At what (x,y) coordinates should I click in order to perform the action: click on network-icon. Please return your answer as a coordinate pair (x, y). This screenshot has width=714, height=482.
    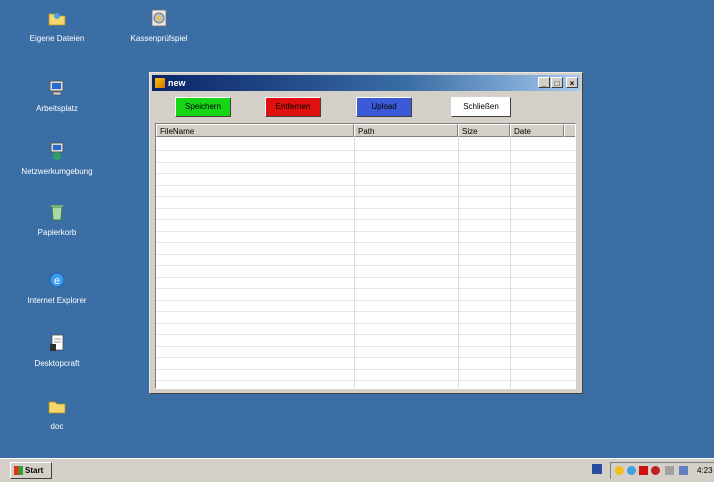
    Looking at the image, I should click on (57, 151).